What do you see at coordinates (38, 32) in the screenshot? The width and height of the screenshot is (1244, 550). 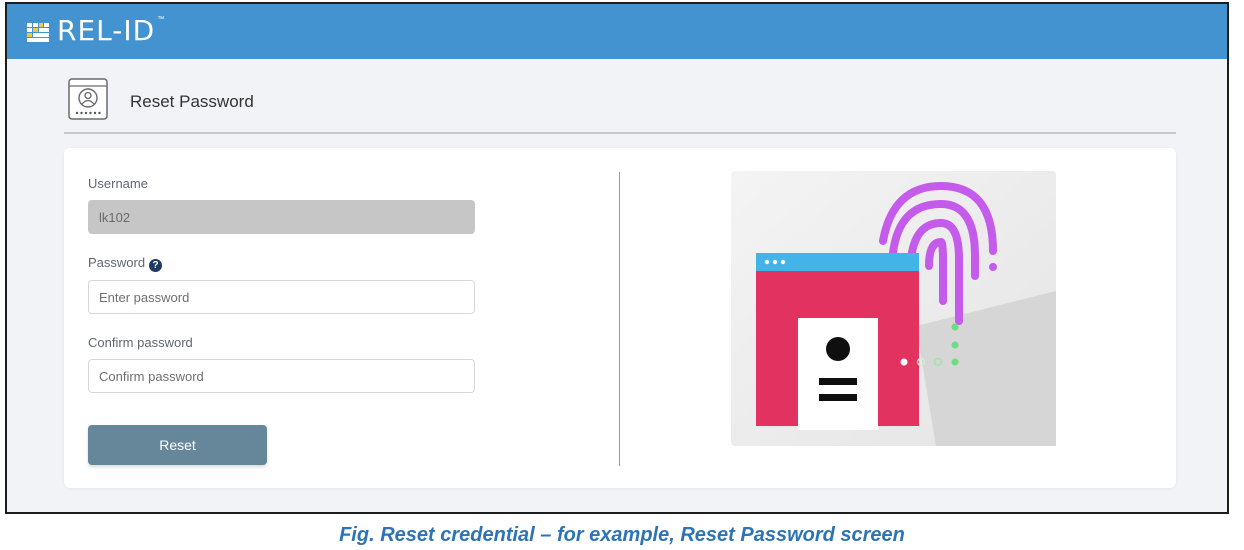 I see `logo-mark-icon` at bounding box center [38, 32].